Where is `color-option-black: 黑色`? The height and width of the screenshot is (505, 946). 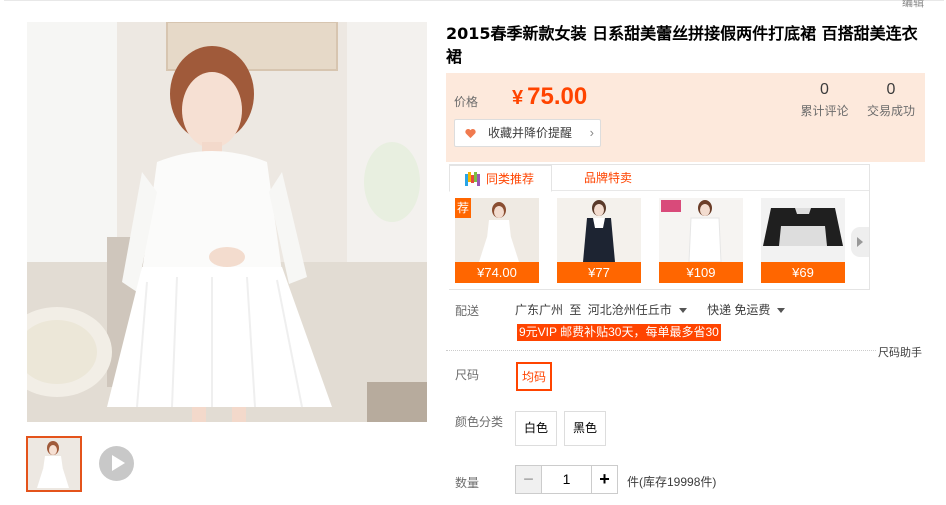
color-option-black: 黑色 is located at coordinates (585, 428).